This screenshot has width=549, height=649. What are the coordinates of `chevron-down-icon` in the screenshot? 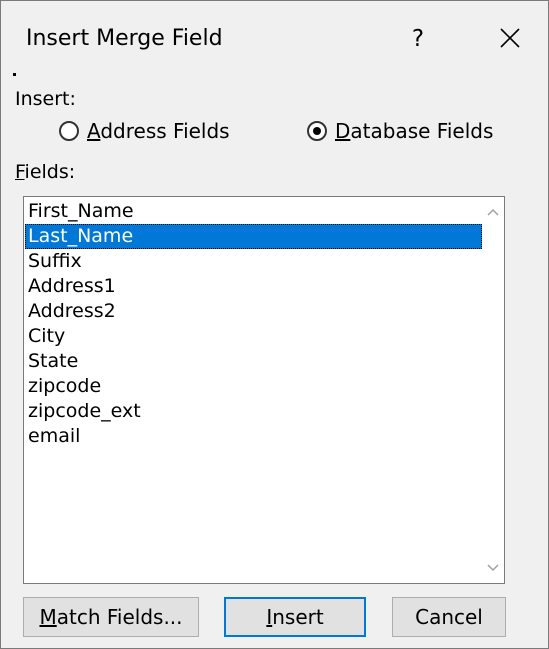 It's located at (493, 568).